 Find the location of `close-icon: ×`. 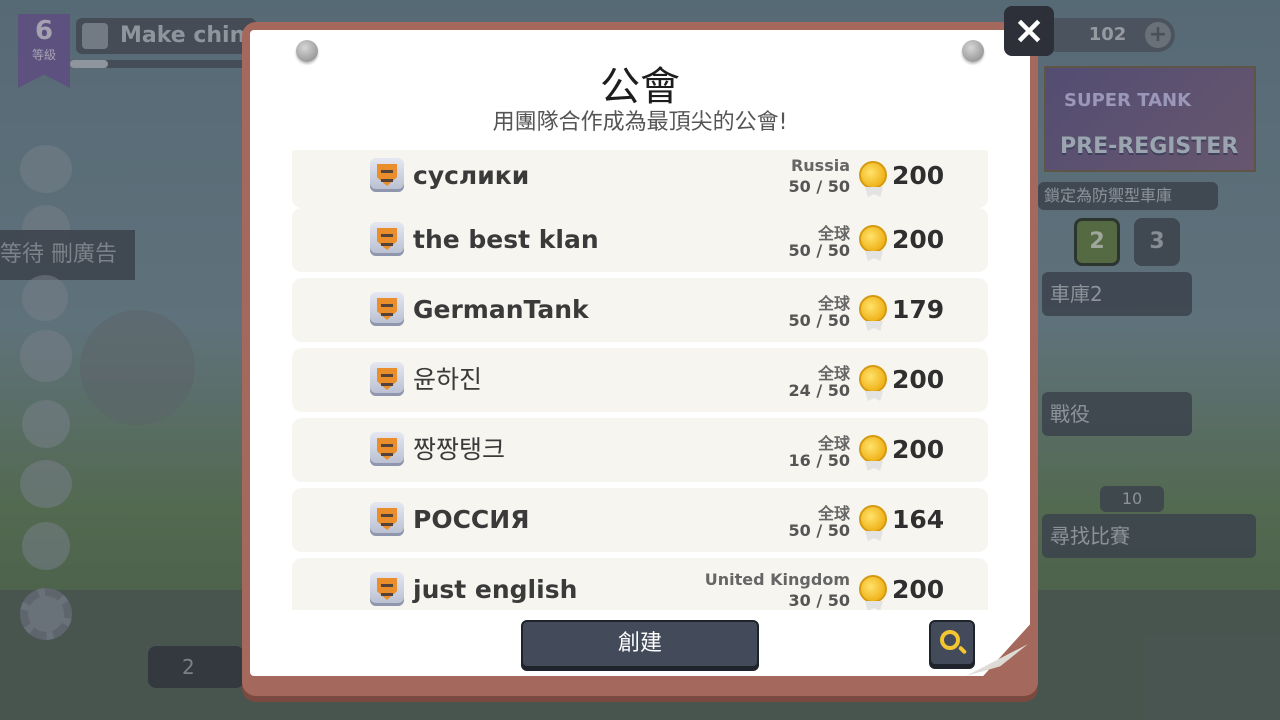

close-icon: × is located at coordinates (1029, 30).